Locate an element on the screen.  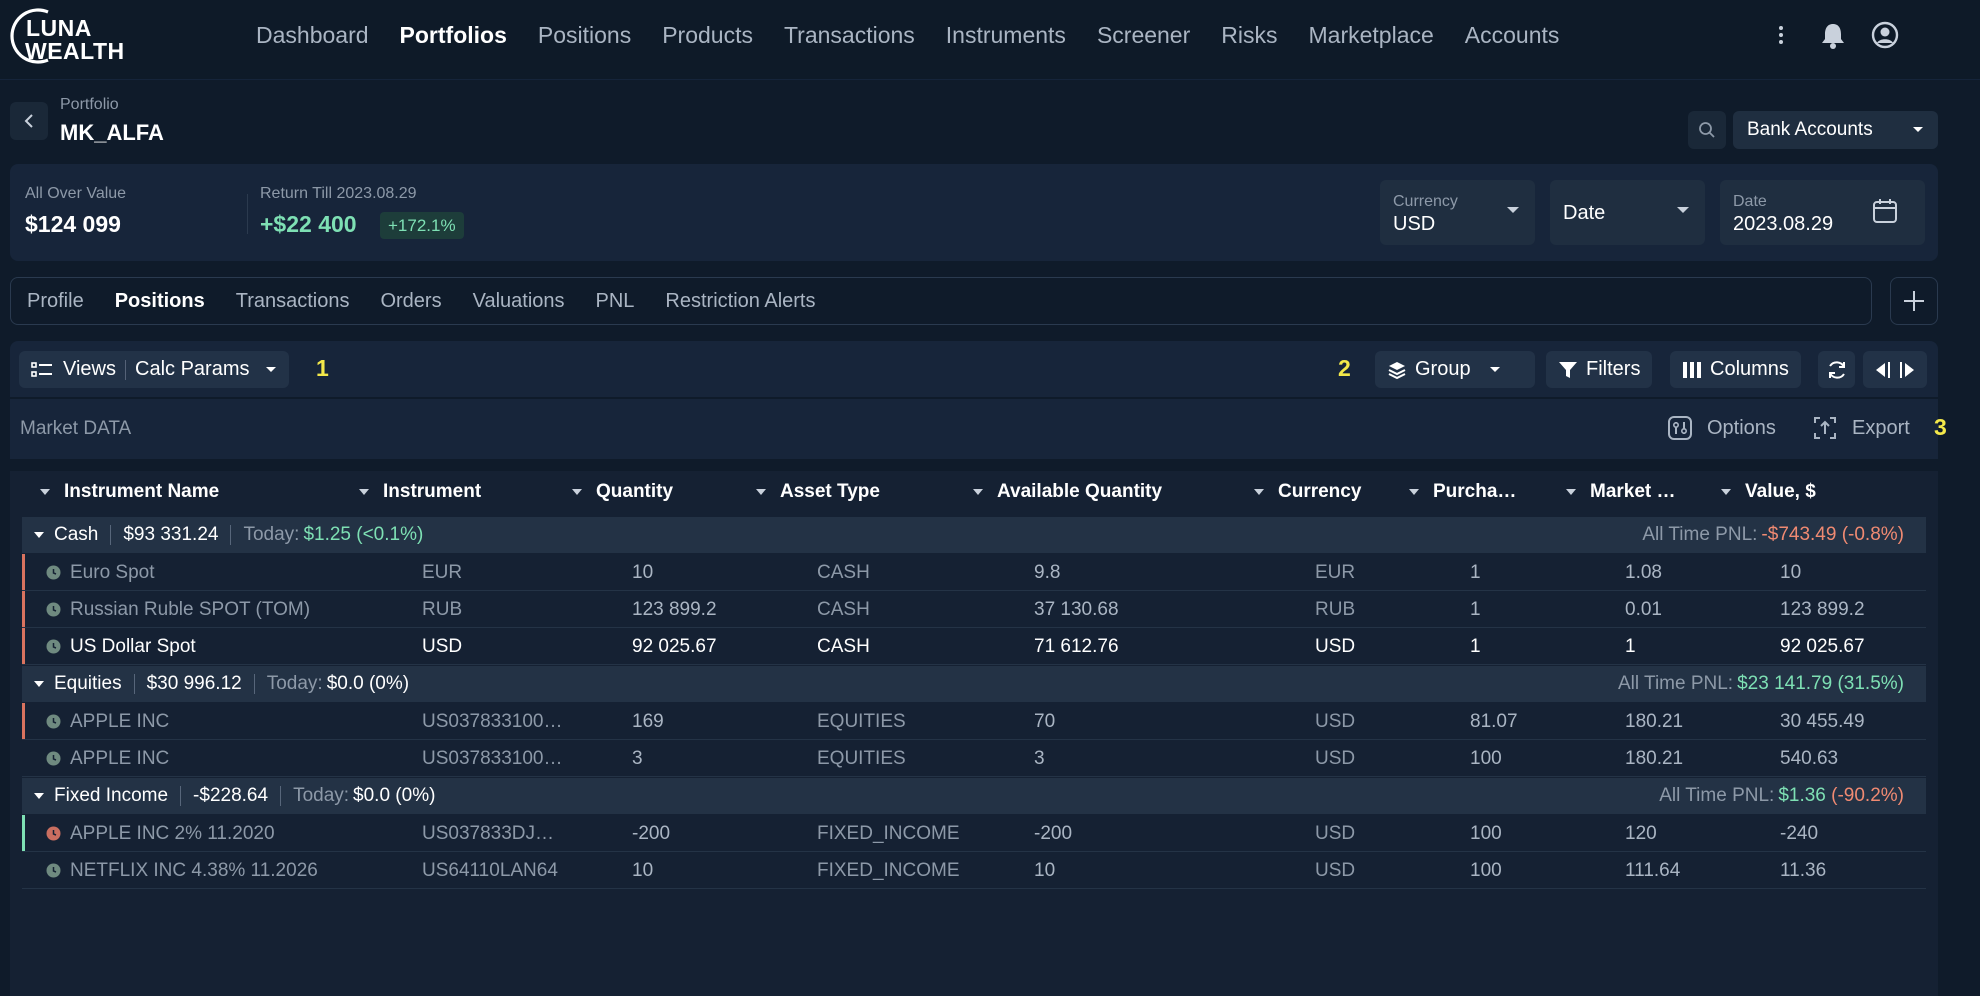
search-button is located at coordinates (1707, 130).